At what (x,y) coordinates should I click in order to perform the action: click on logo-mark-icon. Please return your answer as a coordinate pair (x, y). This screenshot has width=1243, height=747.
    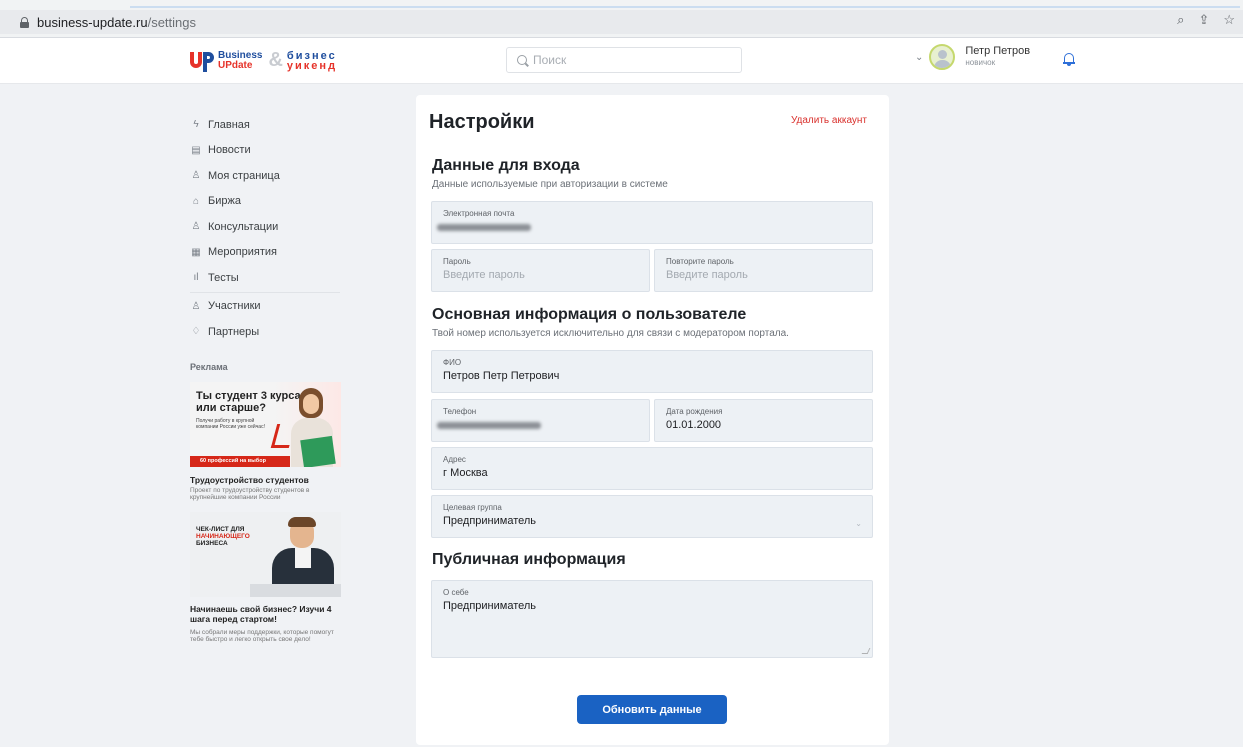
    Looking at the image, I should click on (202, 61).